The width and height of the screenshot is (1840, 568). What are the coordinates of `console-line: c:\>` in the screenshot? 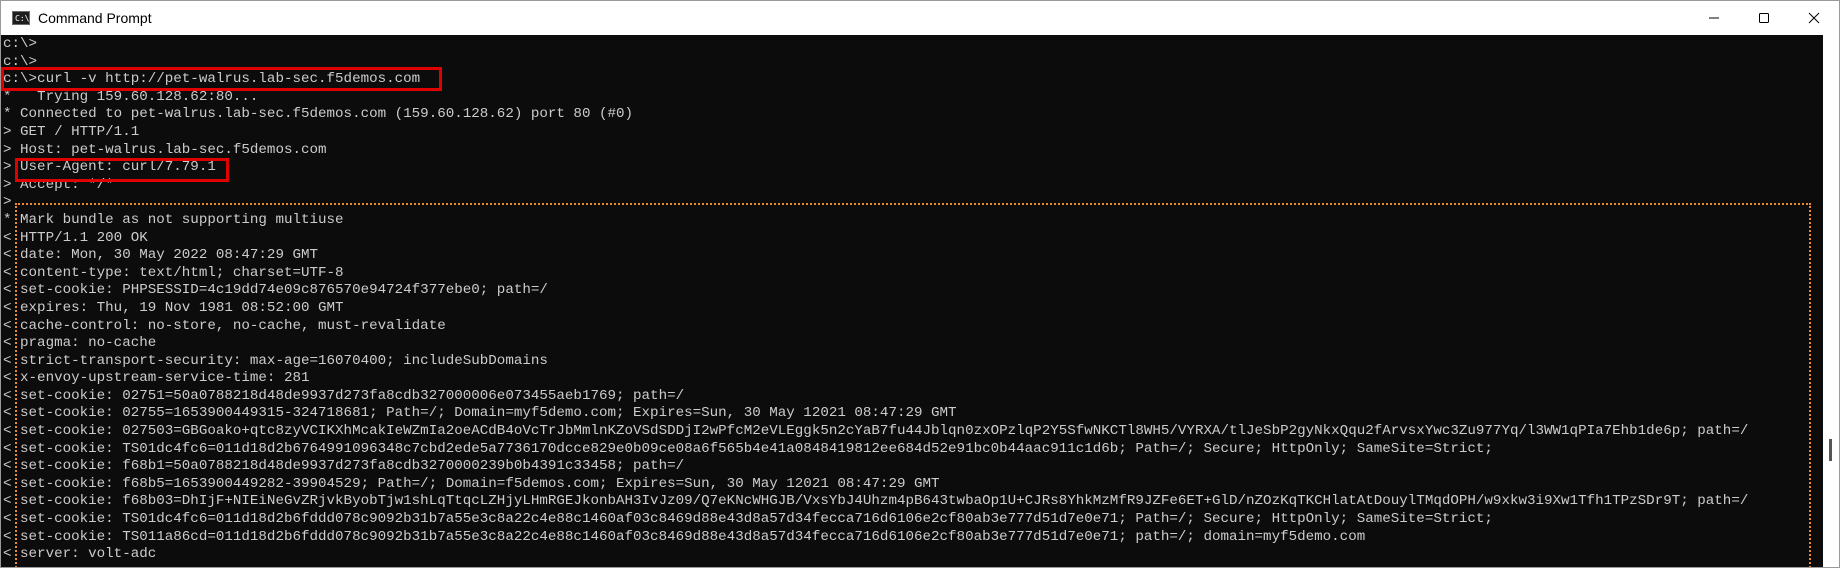 It's located at (20, 44).